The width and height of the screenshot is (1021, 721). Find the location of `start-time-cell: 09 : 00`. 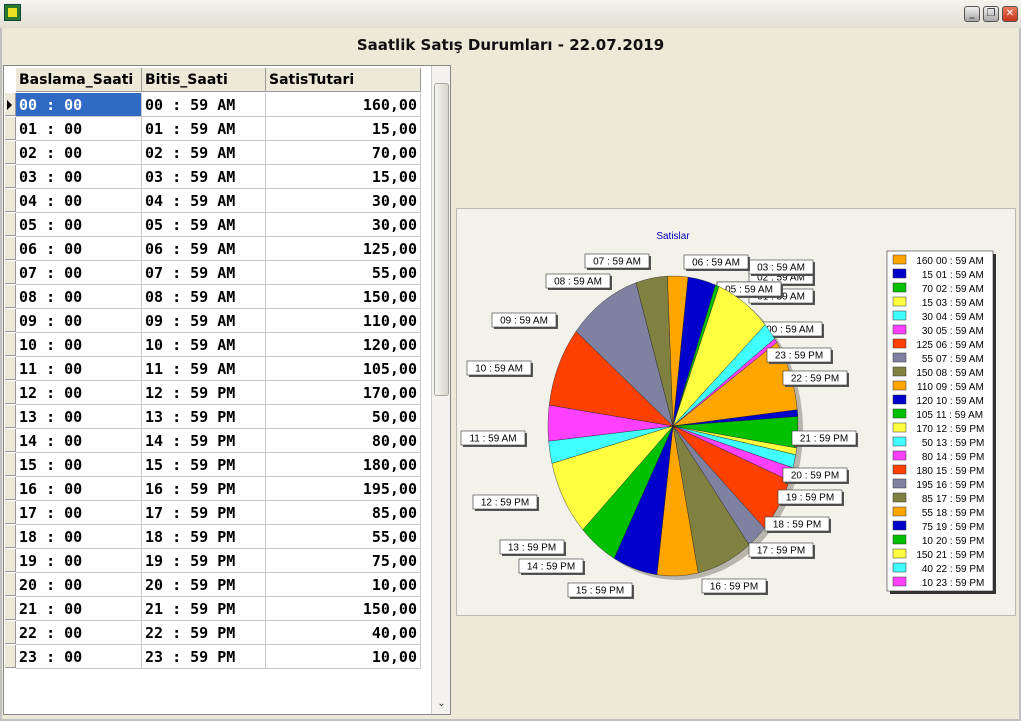

start-time-cell: 09 : 00 is located at coordinates (79, 321).